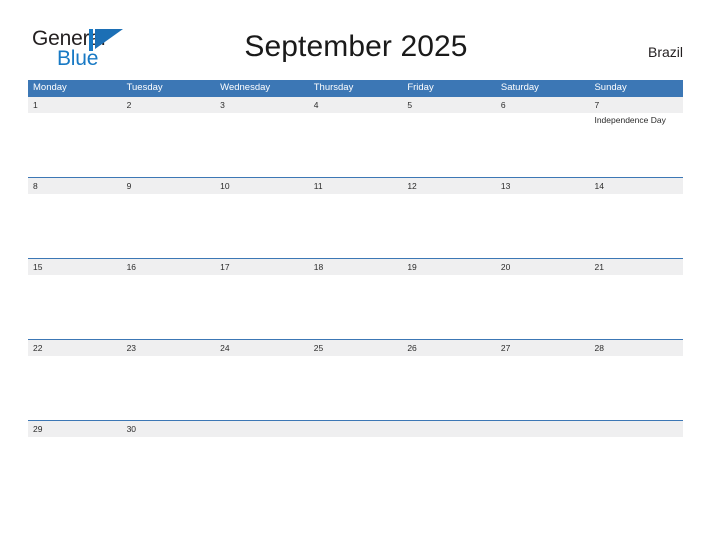  I want to click on day-number: 15, so click(75, 267).